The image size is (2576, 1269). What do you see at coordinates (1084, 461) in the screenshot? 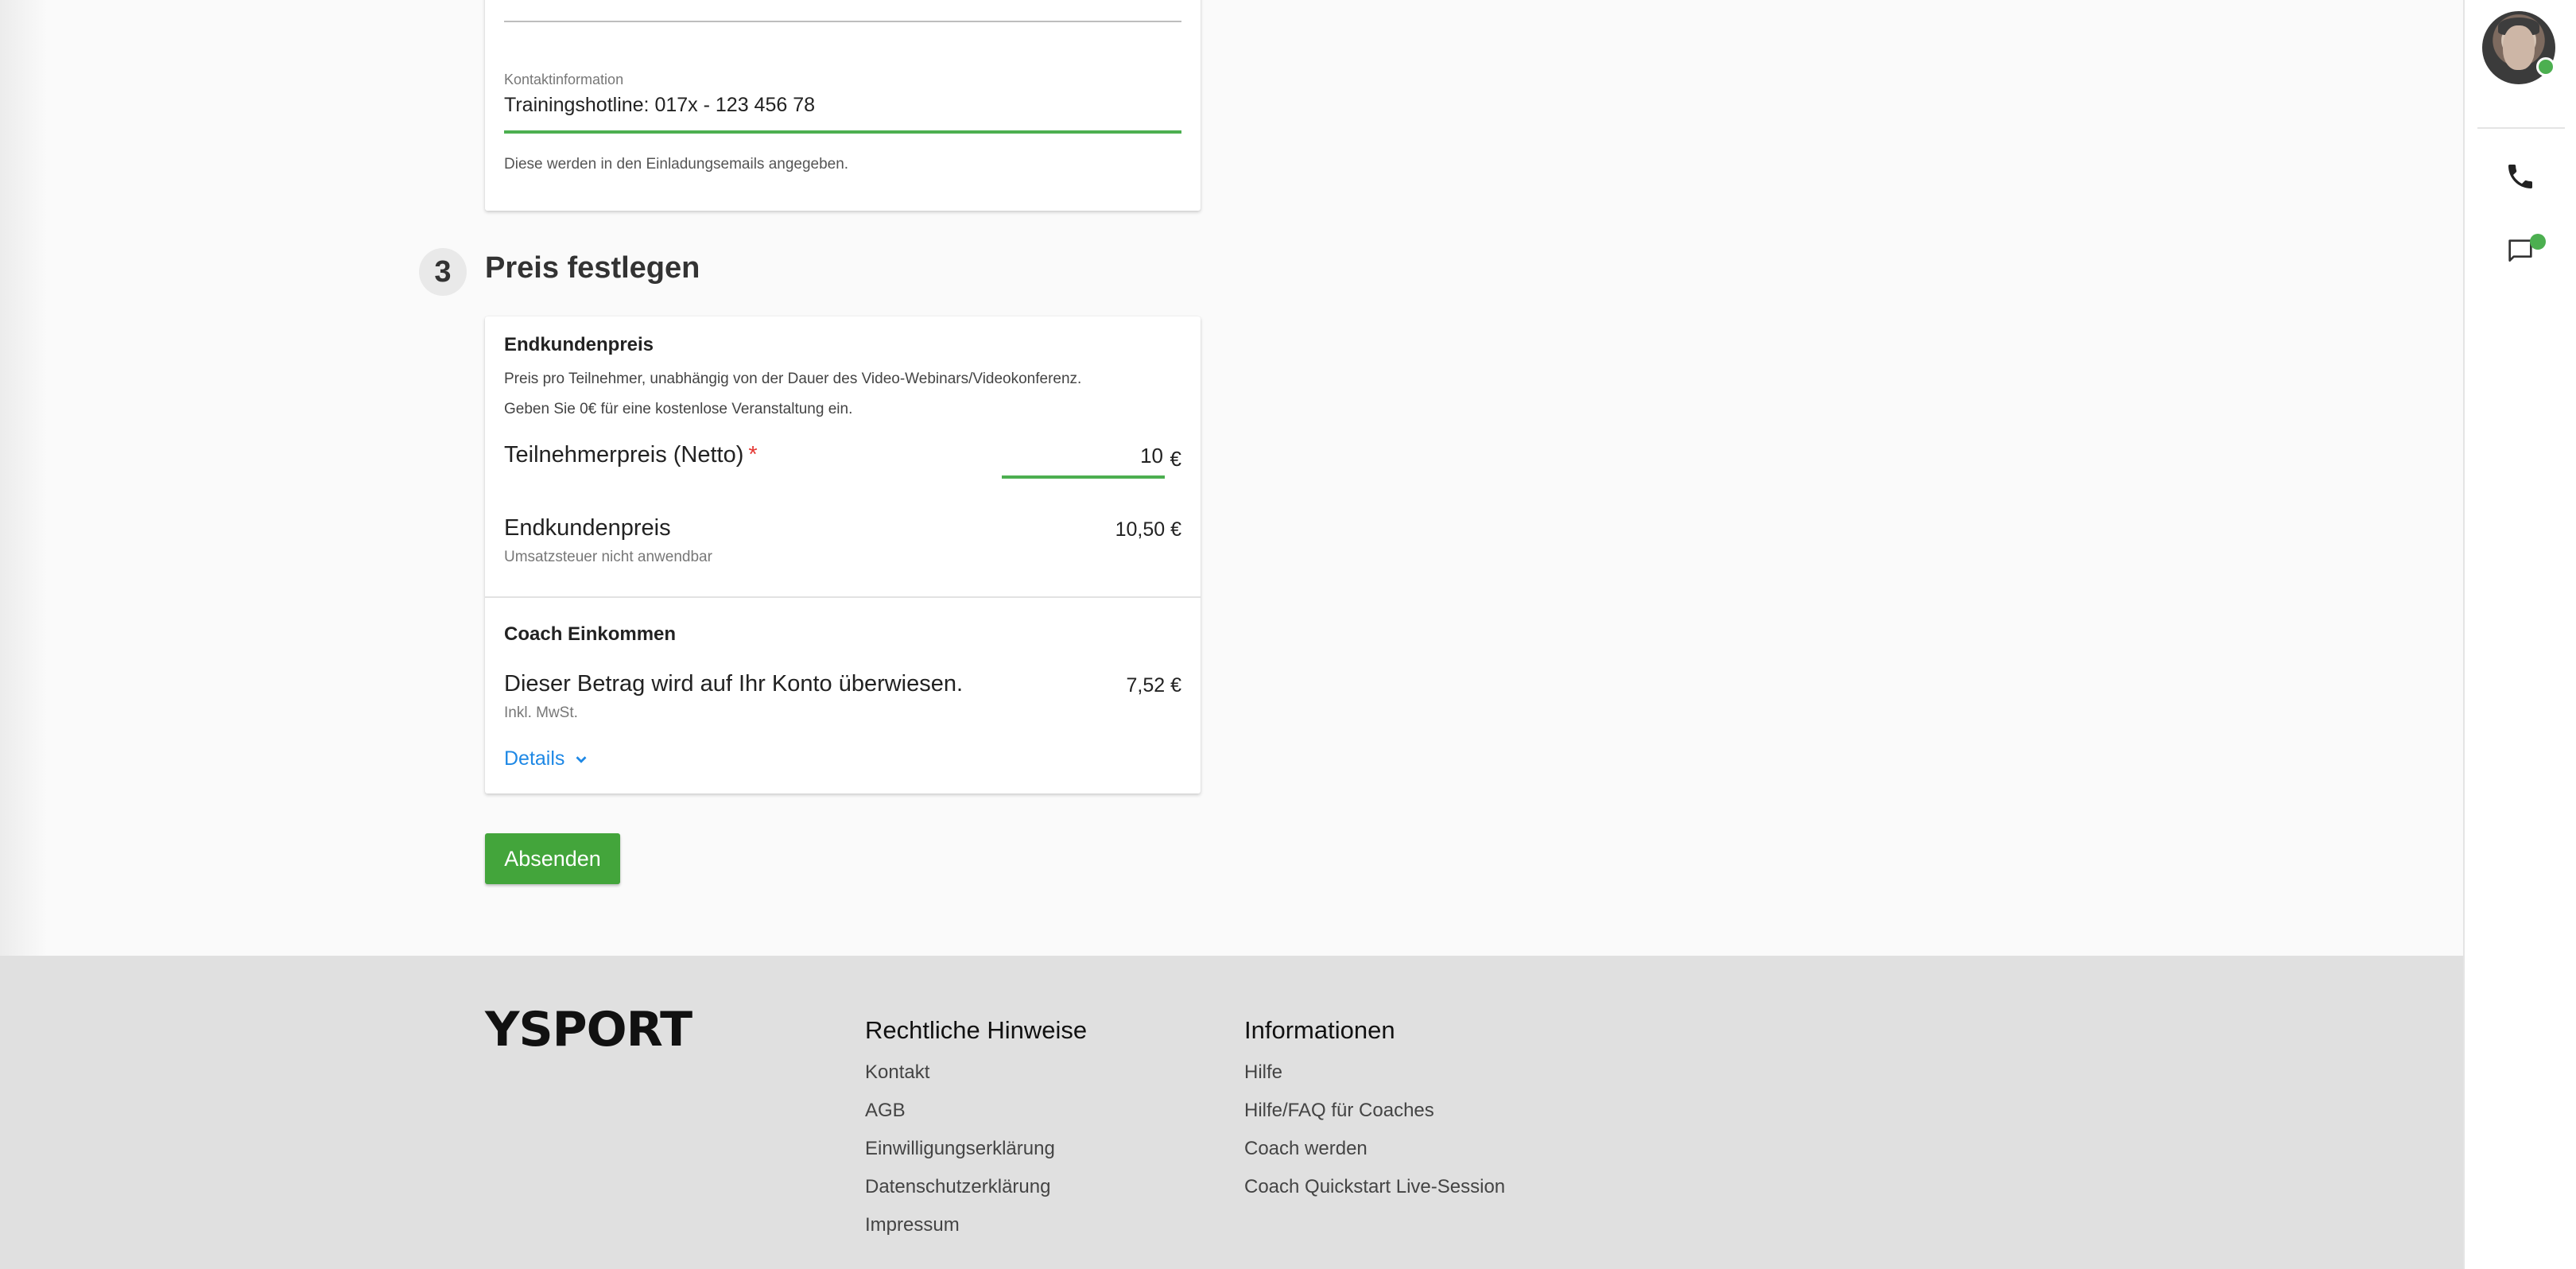
I see `participant-price-input: 10` at bounding box center [1084, 461].